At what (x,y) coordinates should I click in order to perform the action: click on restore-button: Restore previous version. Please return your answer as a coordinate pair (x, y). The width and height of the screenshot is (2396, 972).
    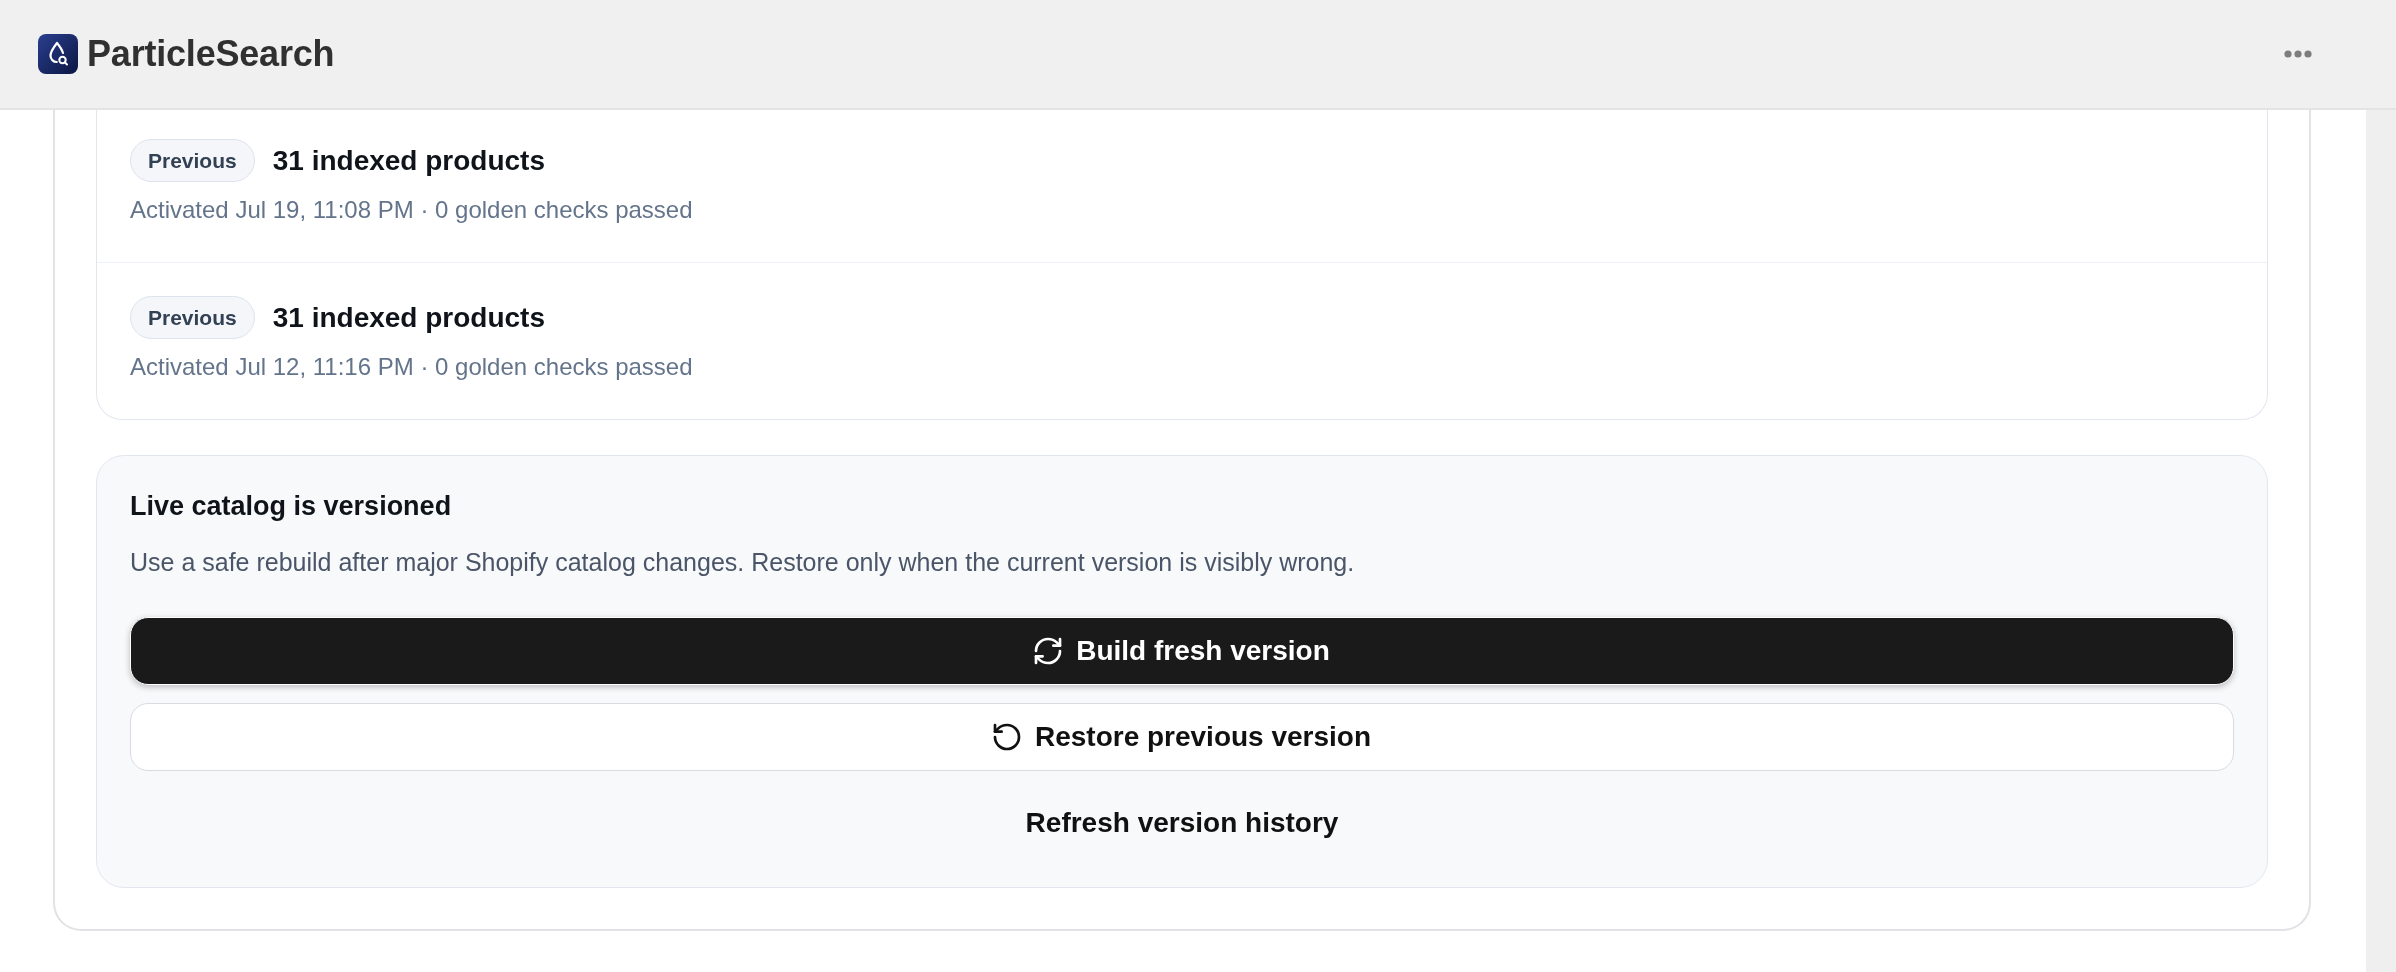
    Looking at the image, I should click on (1182, 737).